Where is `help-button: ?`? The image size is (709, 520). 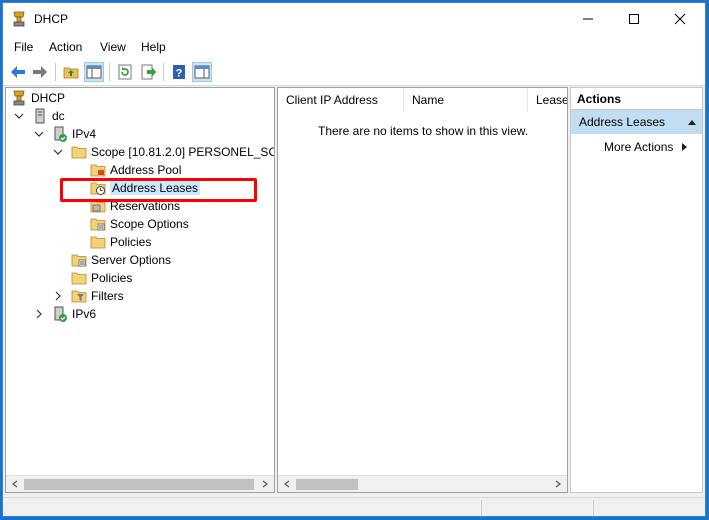 help-button: ? is located at coordinates (179, 72).